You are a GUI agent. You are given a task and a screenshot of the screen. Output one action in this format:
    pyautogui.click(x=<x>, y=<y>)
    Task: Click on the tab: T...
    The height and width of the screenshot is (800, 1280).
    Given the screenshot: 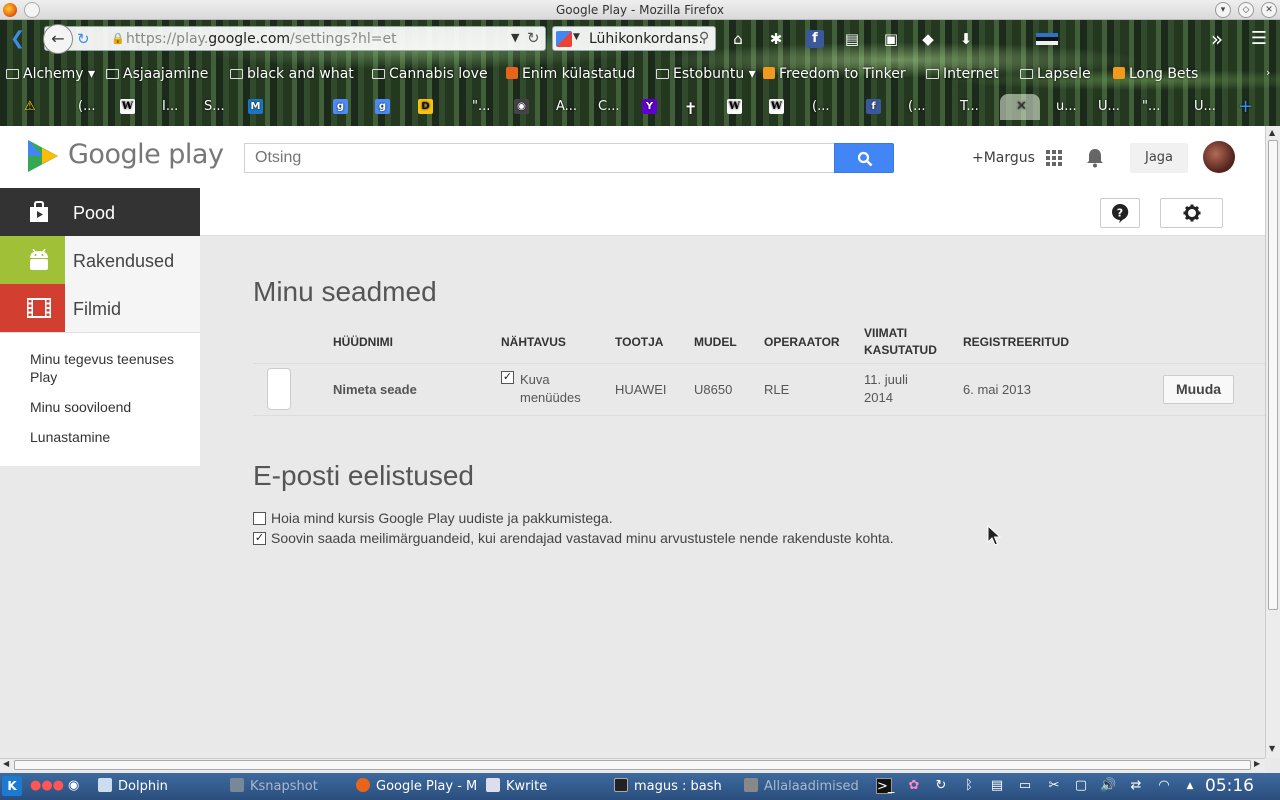 What is the action you would take?
    pyautogui.click(x=969, y=106)
    